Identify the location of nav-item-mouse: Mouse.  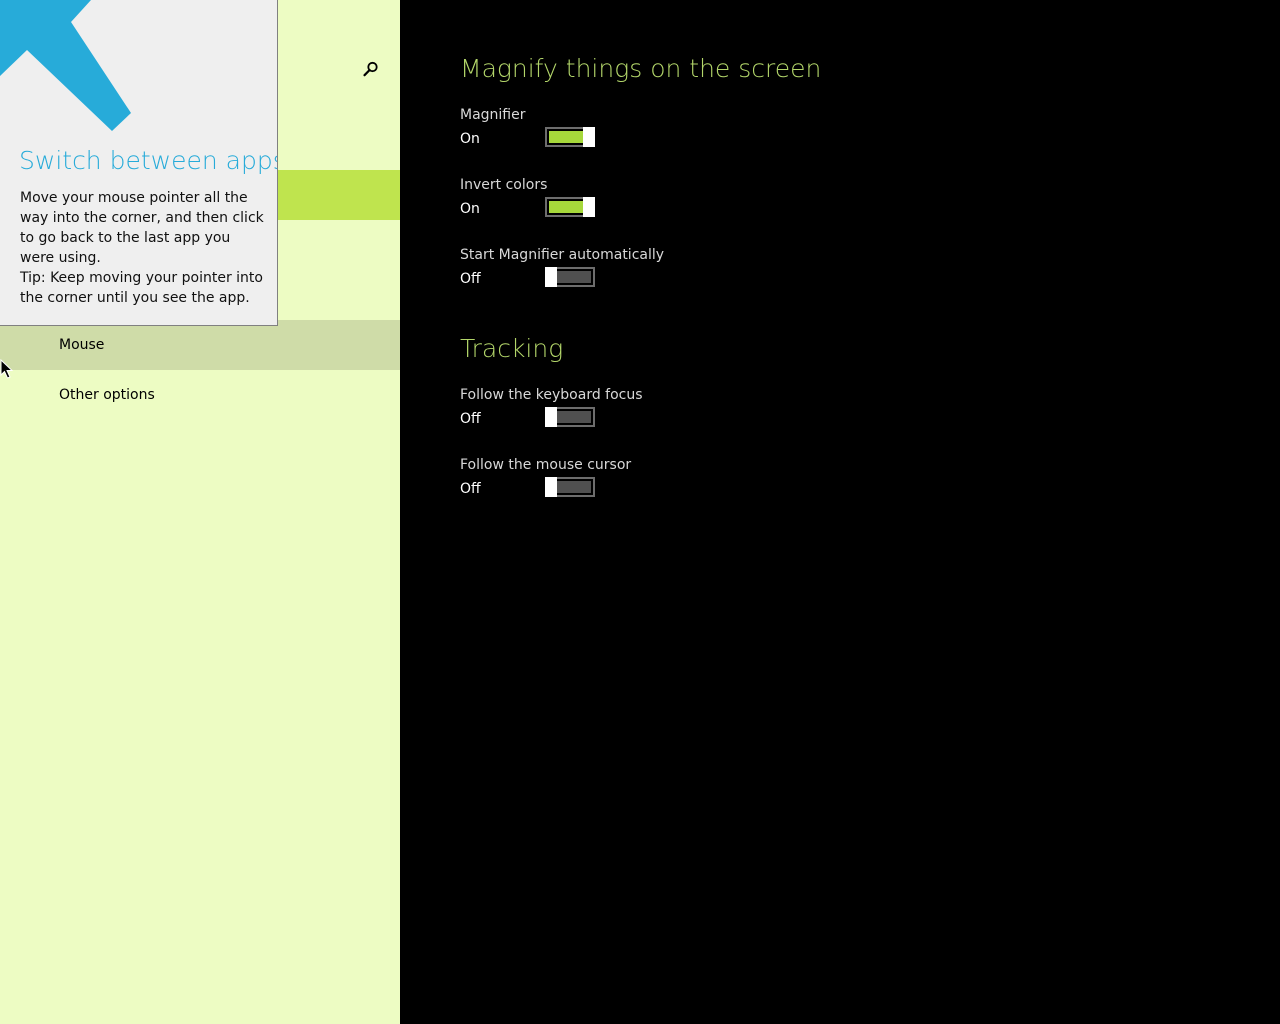
(200, 345).